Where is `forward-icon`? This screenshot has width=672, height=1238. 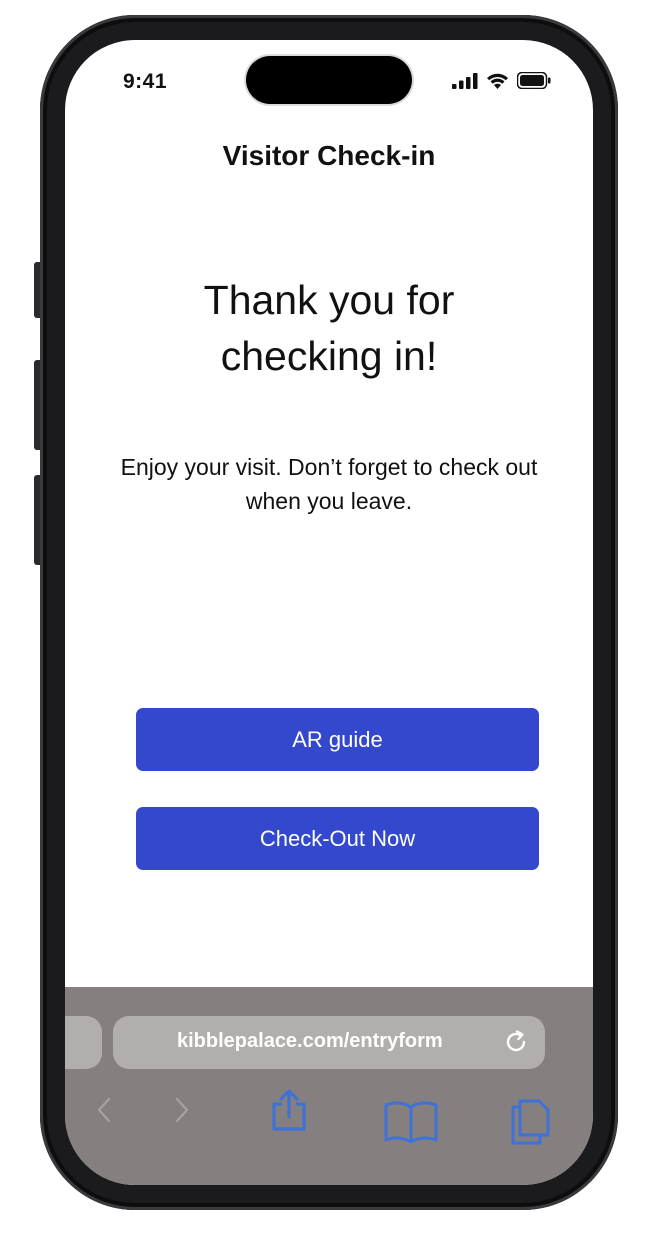
forward-icon is located at coordinates (182, 1110).